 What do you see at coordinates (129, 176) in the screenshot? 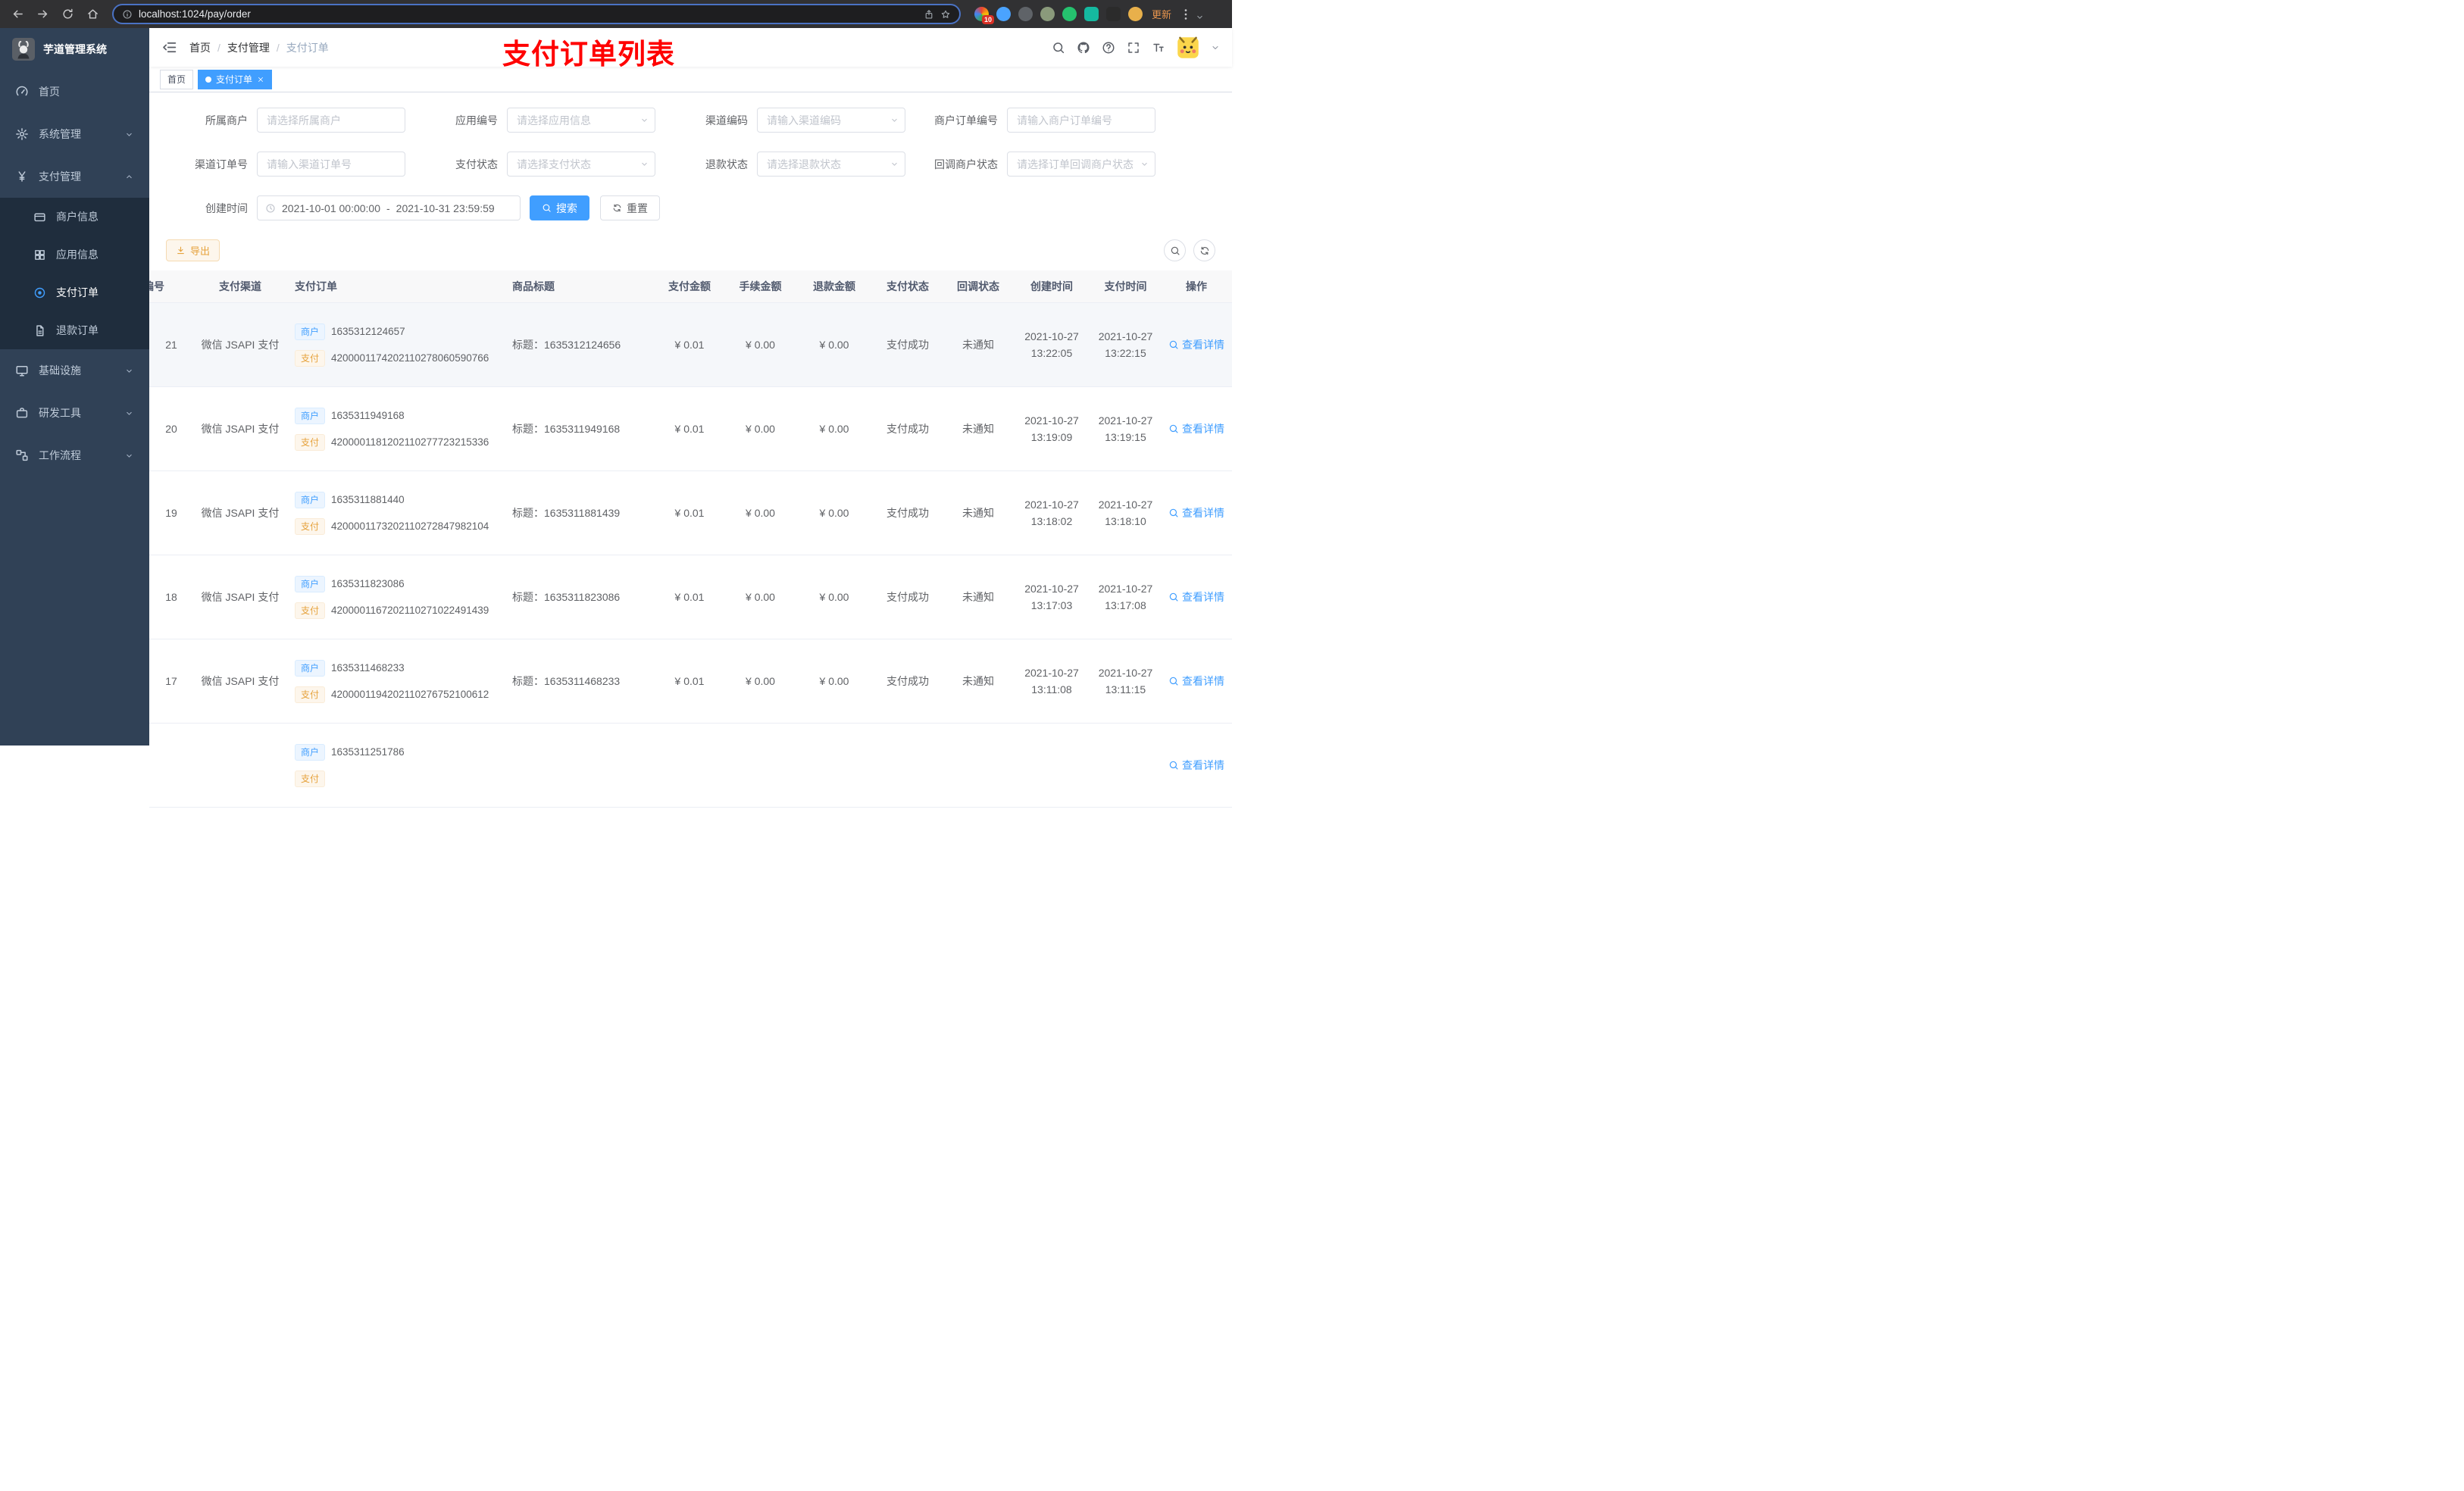
I see `chevron-up-icon` at bounding box center [129, 176].